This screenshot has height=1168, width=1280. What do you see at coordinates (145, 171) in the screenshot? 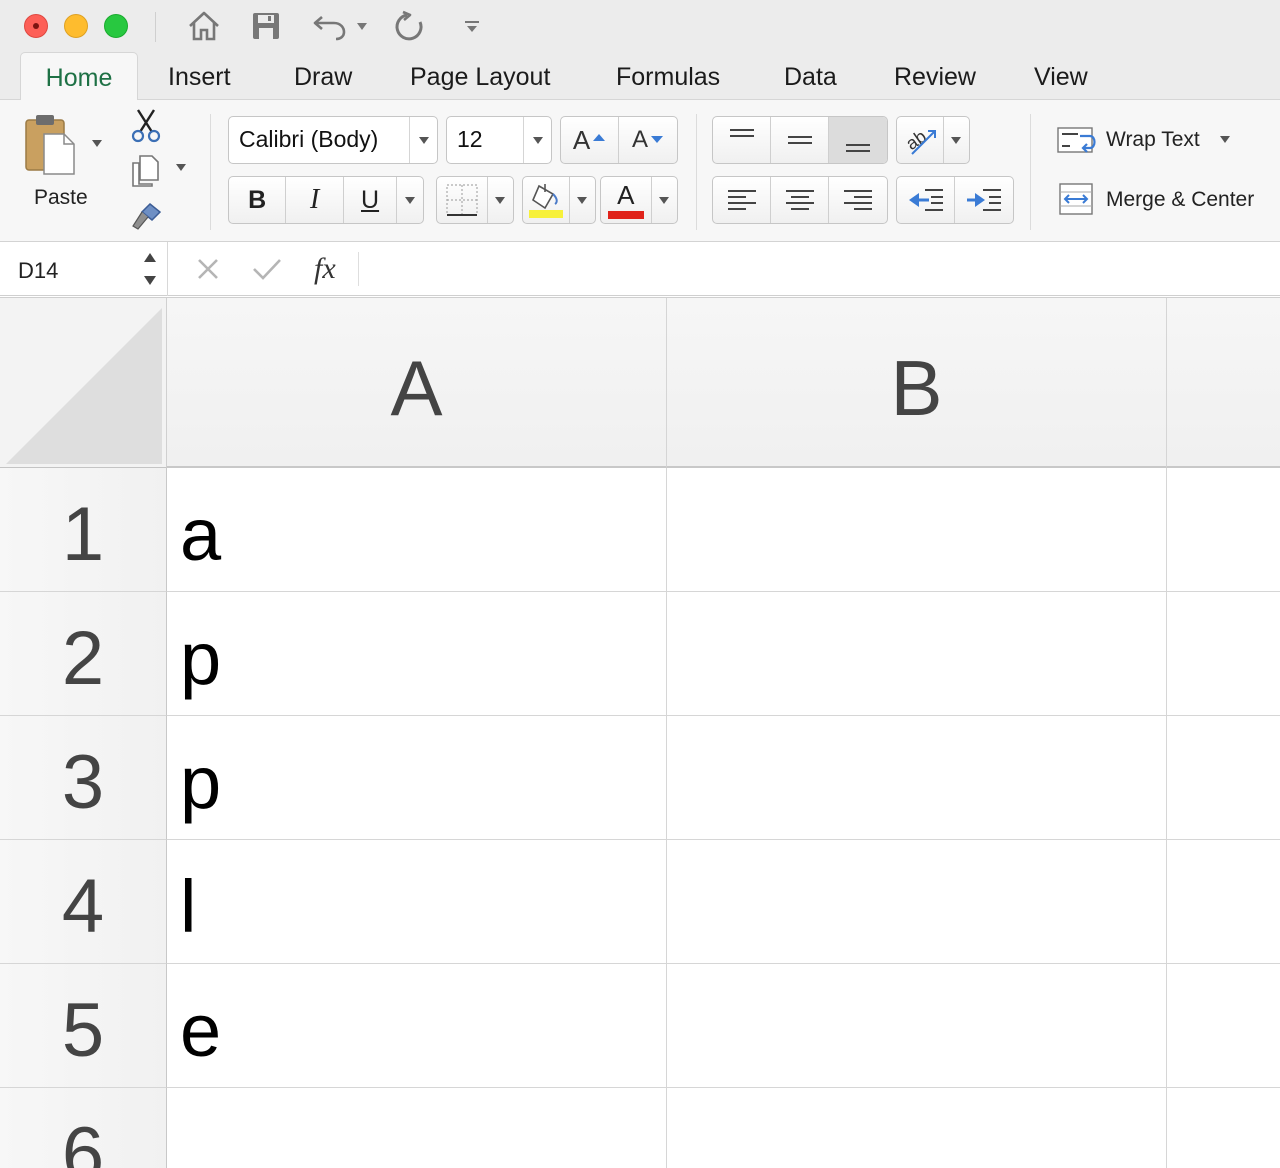
I see `copy-icon` at bounding box center [145, 171].